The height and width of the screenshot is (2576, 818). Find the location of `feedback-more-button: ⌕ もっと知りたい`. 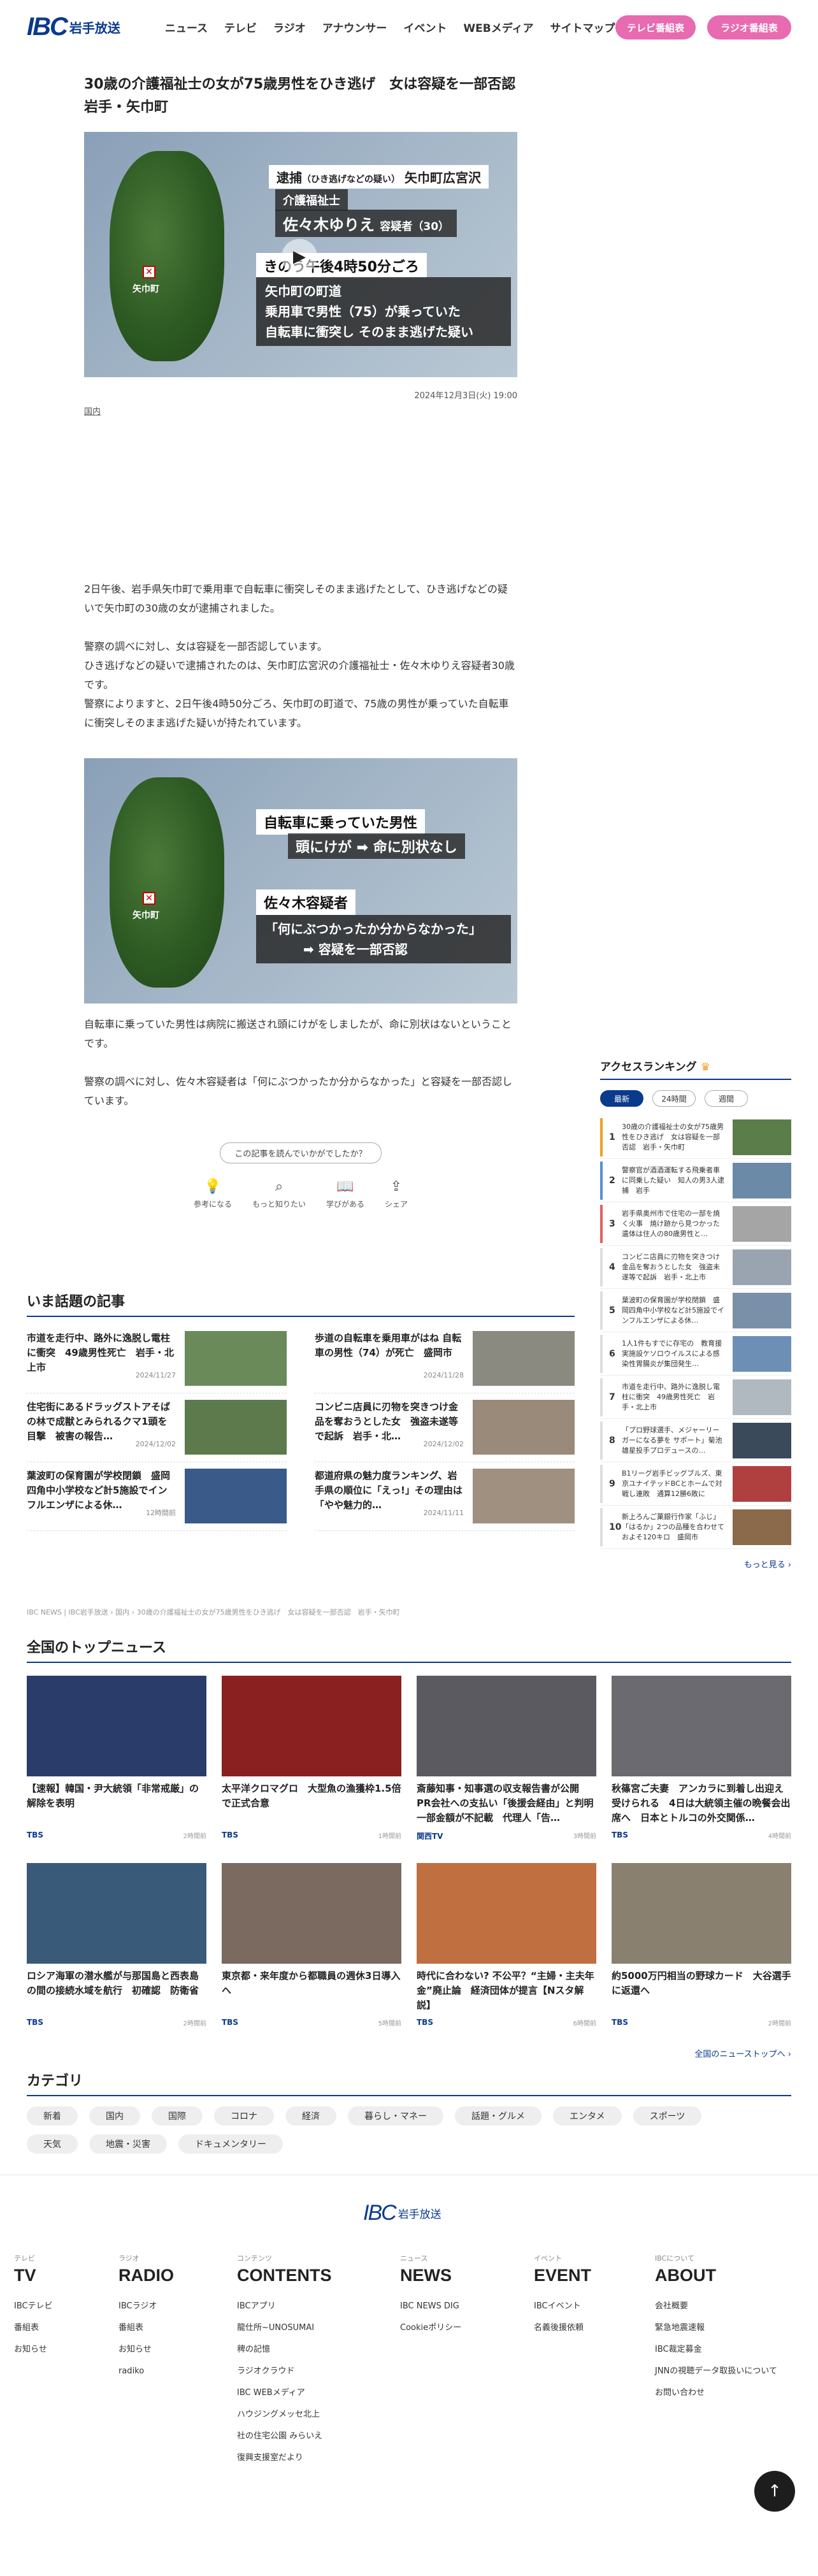

feedback-more-button: ⌕ もっと知りたい is located at coordinates (279, 1194).